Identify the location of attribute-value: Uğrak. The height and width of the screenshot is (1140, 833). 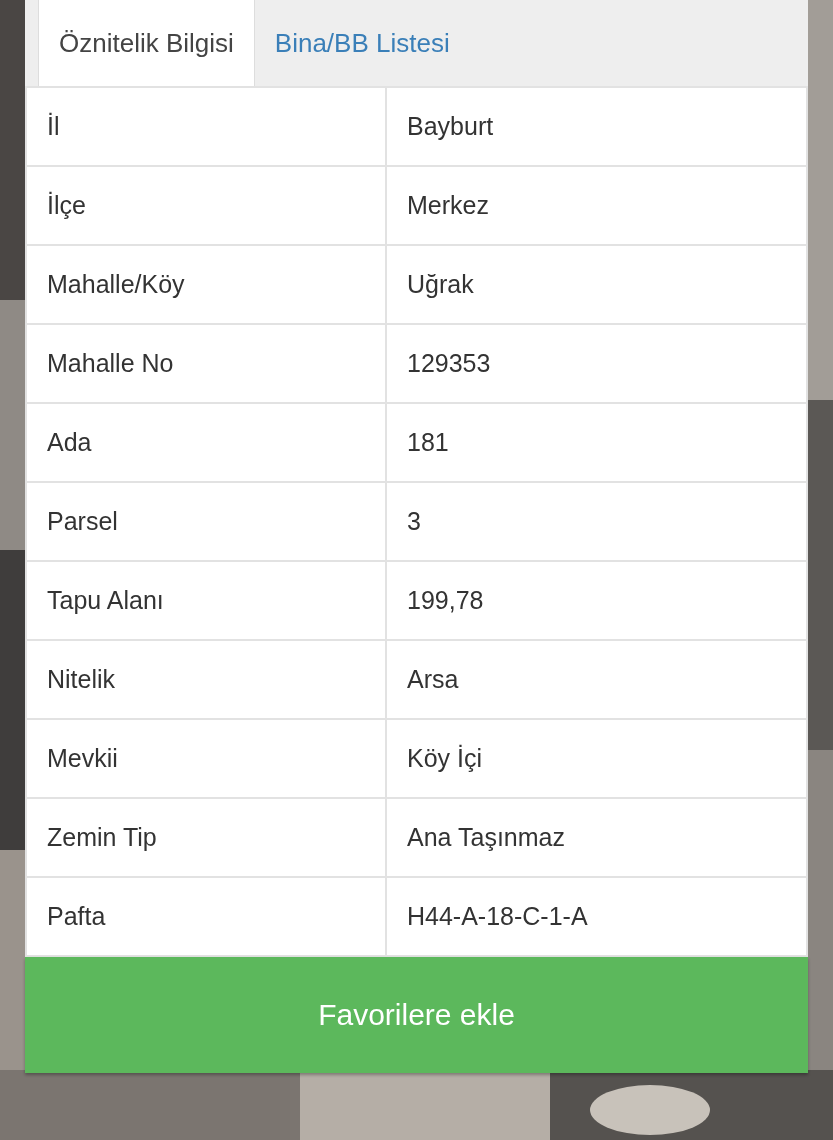
(595, 284).